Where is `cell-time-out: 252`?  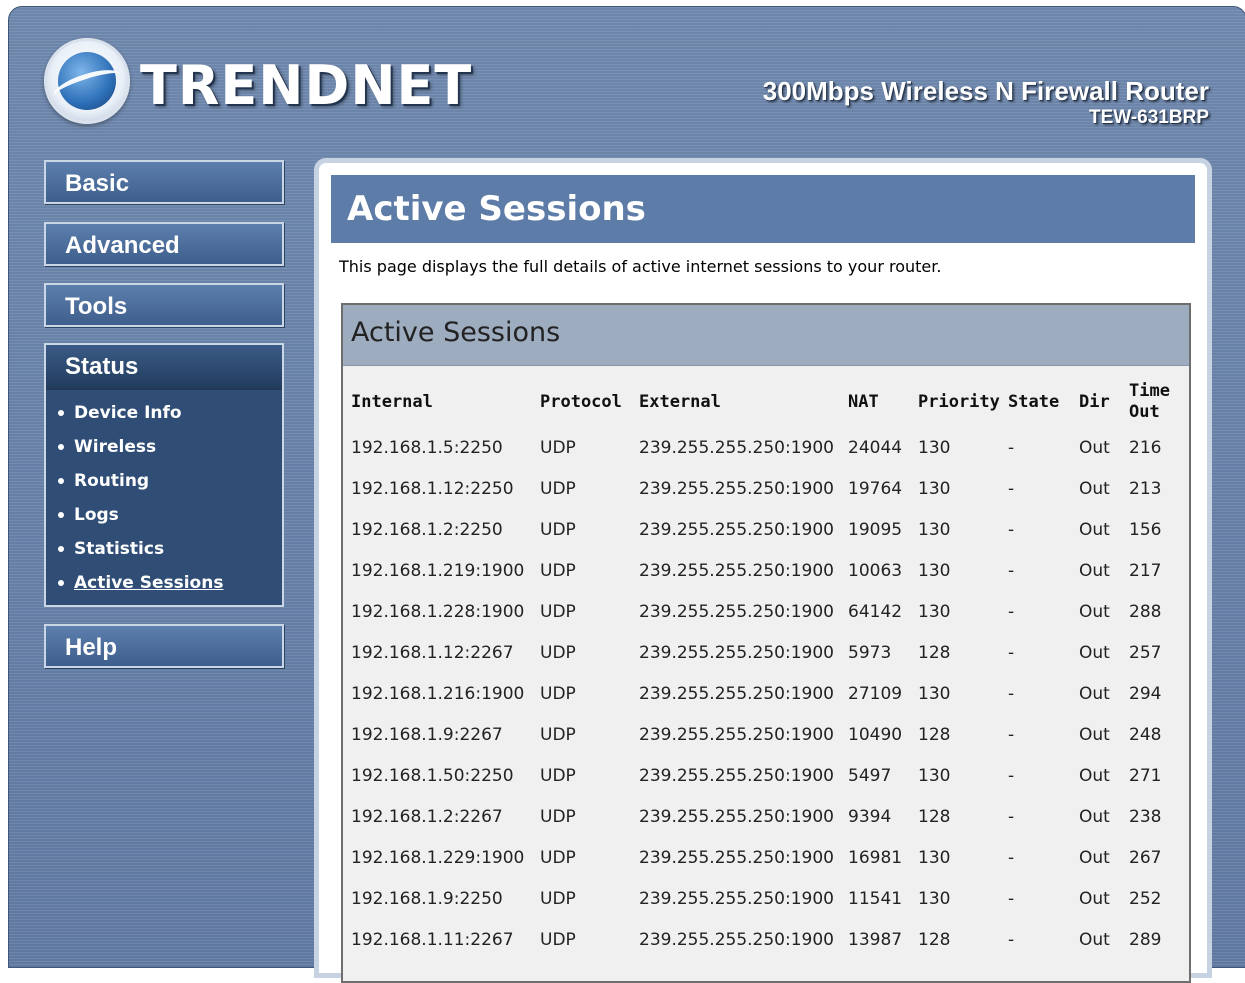 cell-time-out: 252 is located at coordinates (1145, 898).